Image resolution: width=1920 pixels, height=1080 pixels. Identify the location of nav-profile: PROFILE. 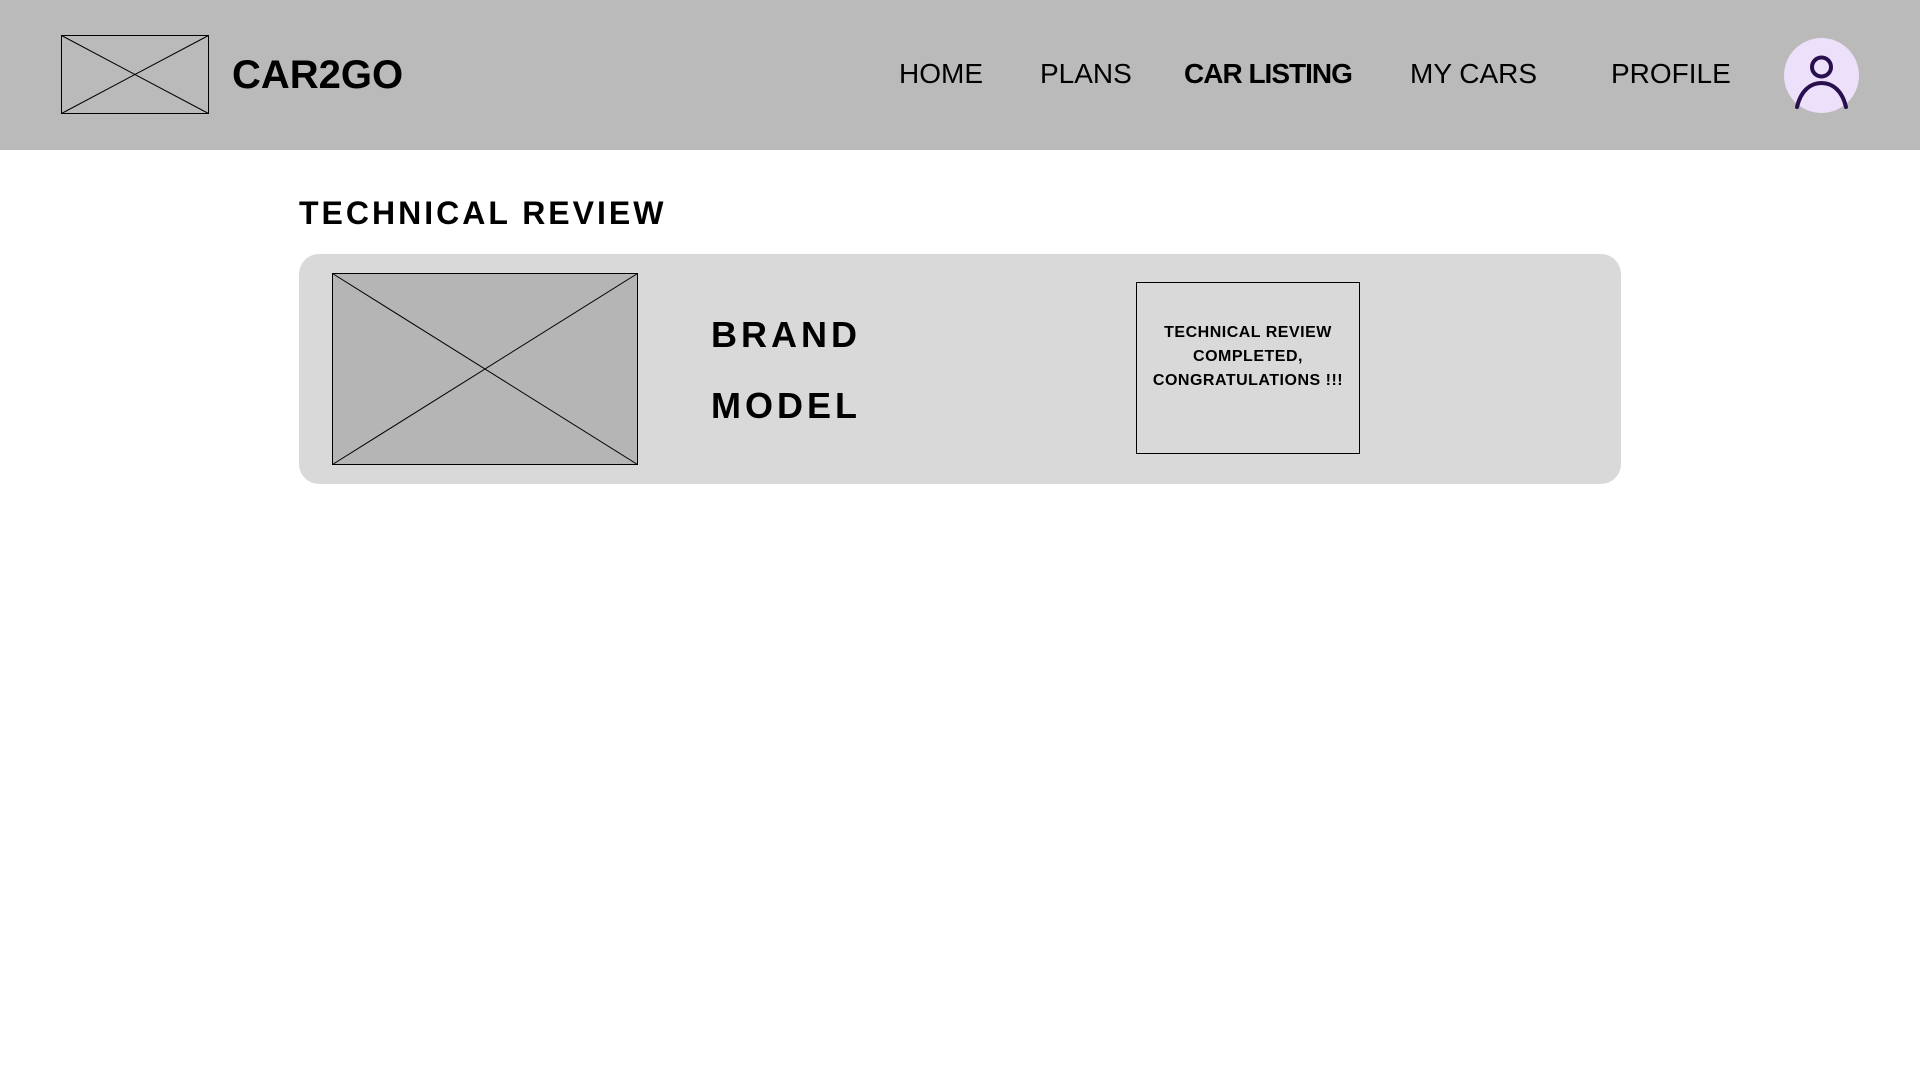
(1671, 74).